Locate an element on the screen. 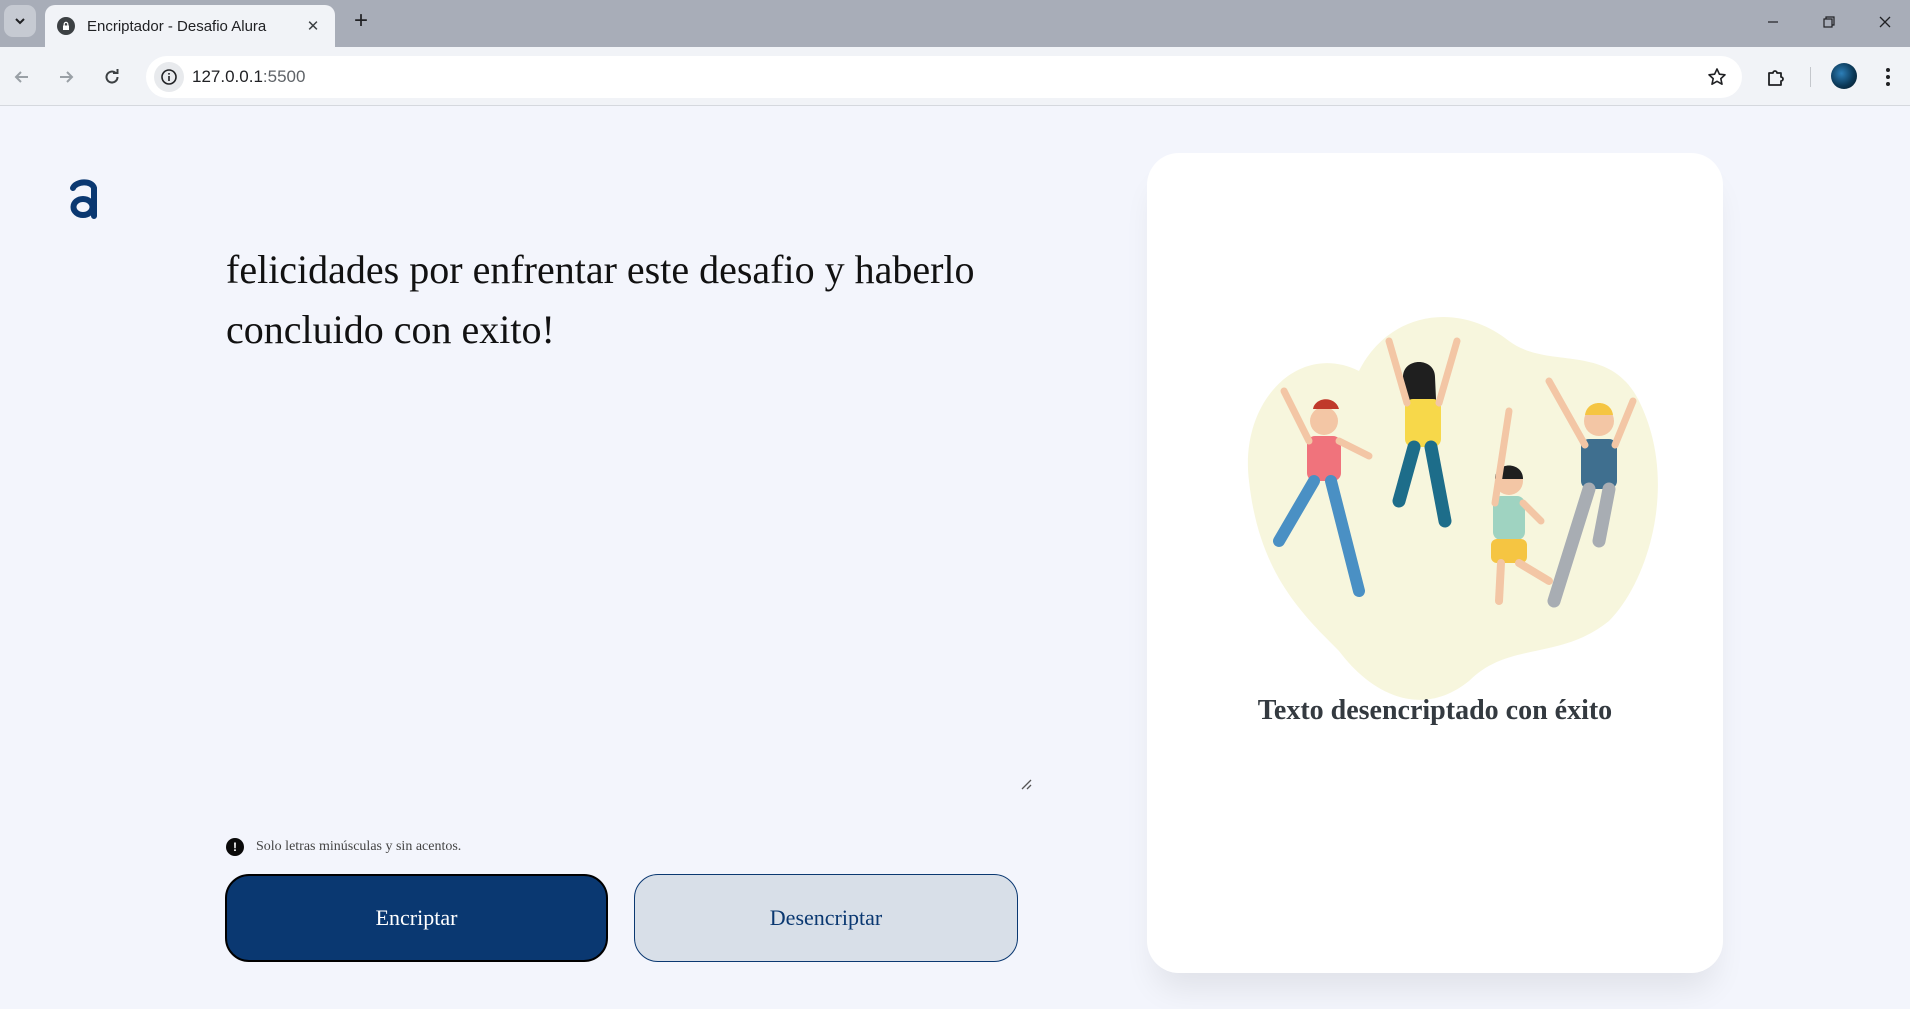 Image resolution: width=1910 pixels, height=1009 pixels. back-arrow-icon is located at coordinates (21, 77).